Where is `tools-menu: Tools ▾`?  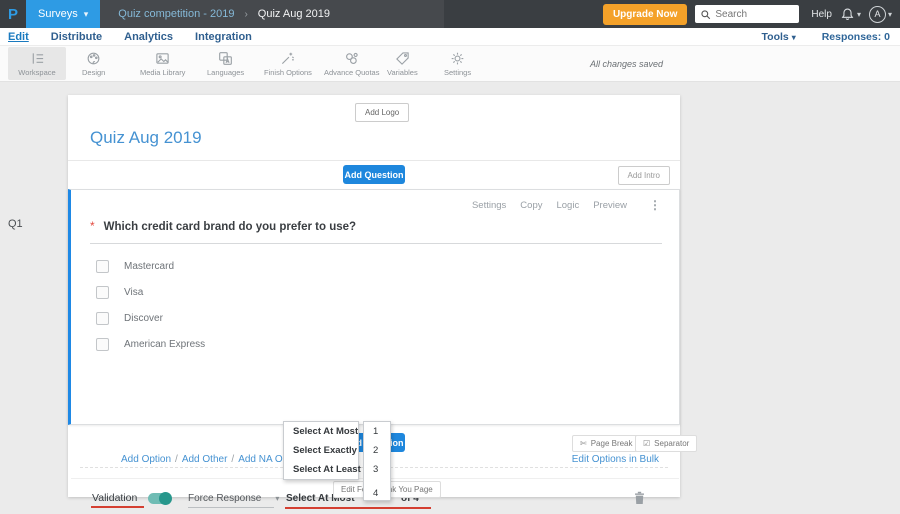 tools-menu: Tools ▾ is located at coordinates (779, 37).